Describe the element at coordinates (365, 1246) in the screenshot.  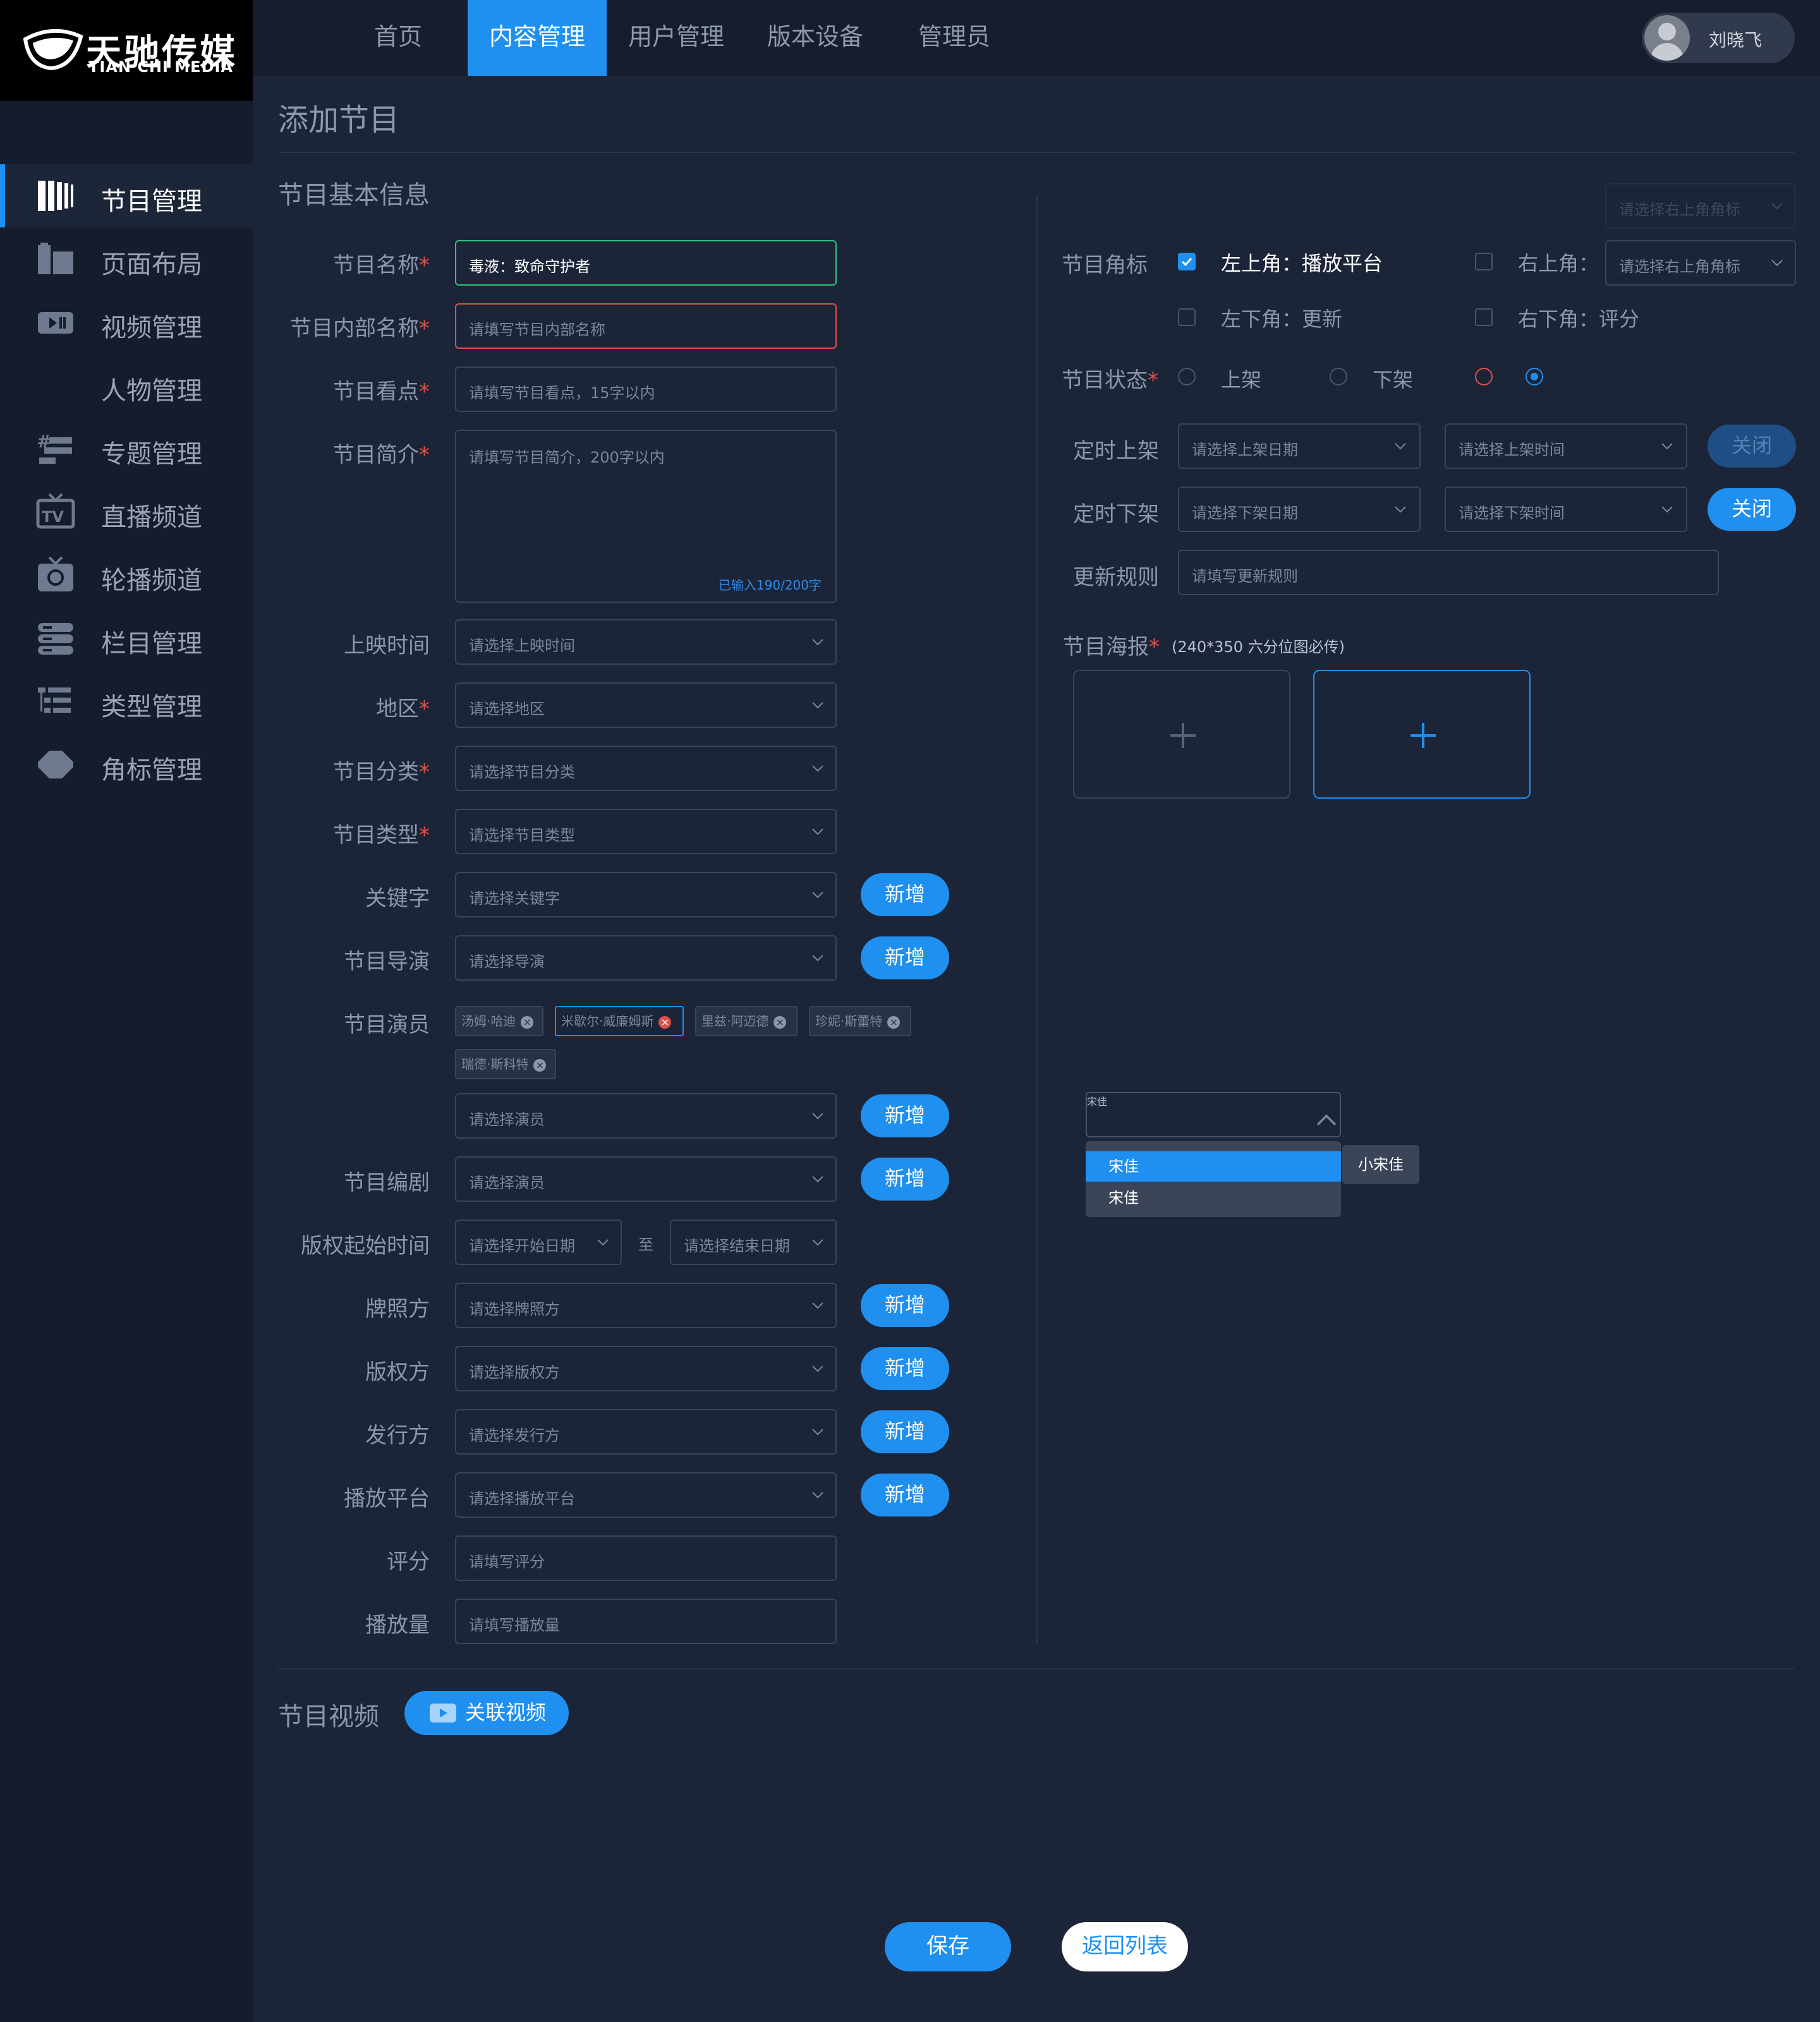
I see `field-label: 版权起始时间` at that location.